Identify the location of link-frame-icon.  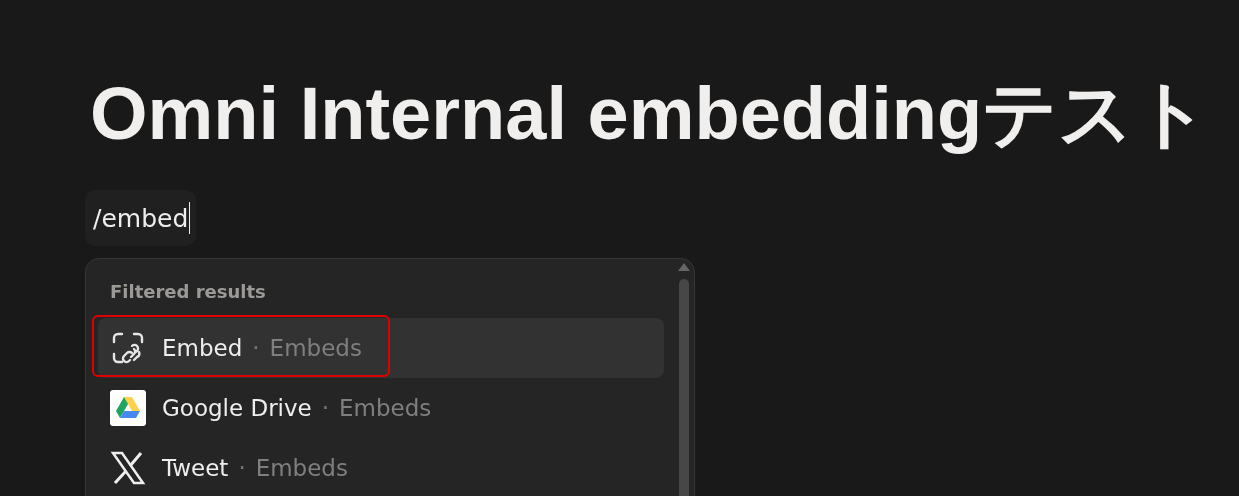
(128, 348).